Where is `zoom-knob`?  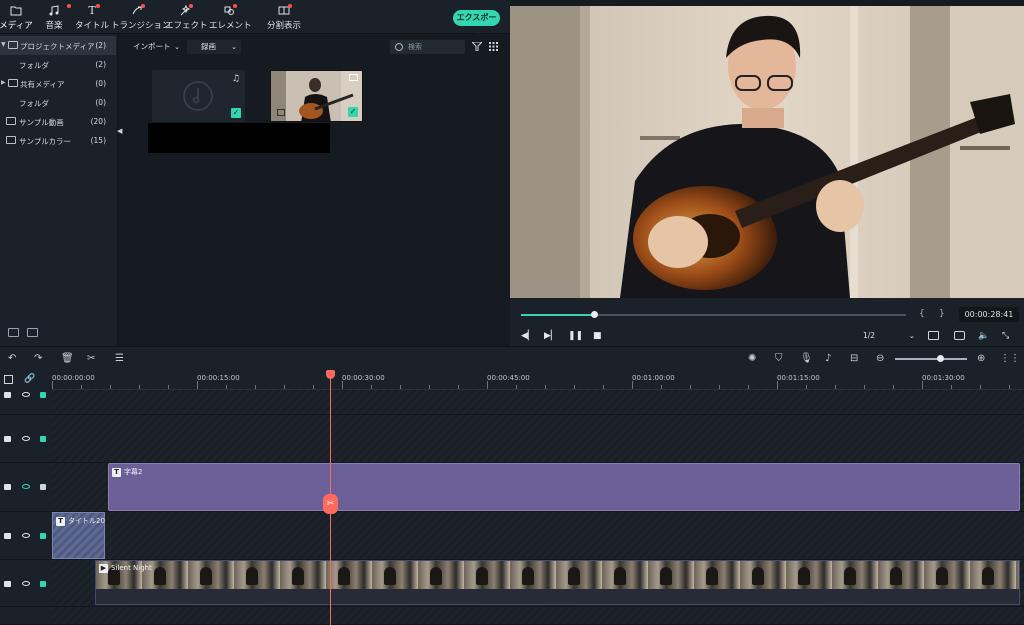 zoom-knob is located at coordinates (940, 358).